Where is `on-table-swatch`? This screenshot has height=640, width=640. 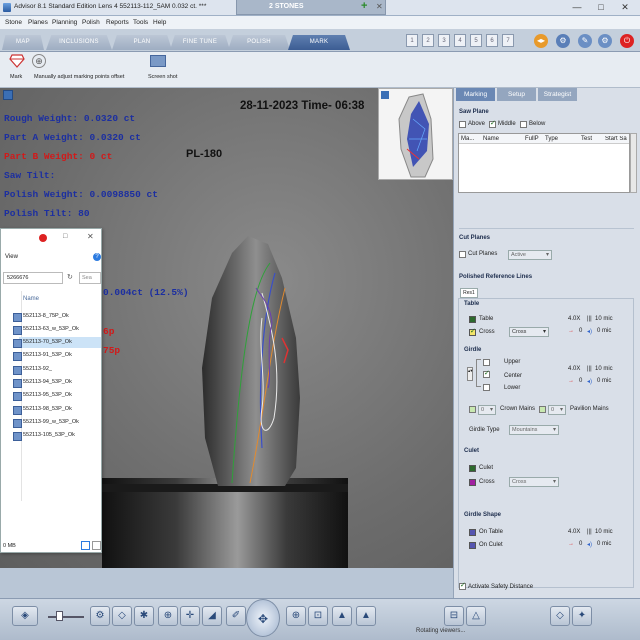
on-table-swatch is located at coordinates (472, 532).